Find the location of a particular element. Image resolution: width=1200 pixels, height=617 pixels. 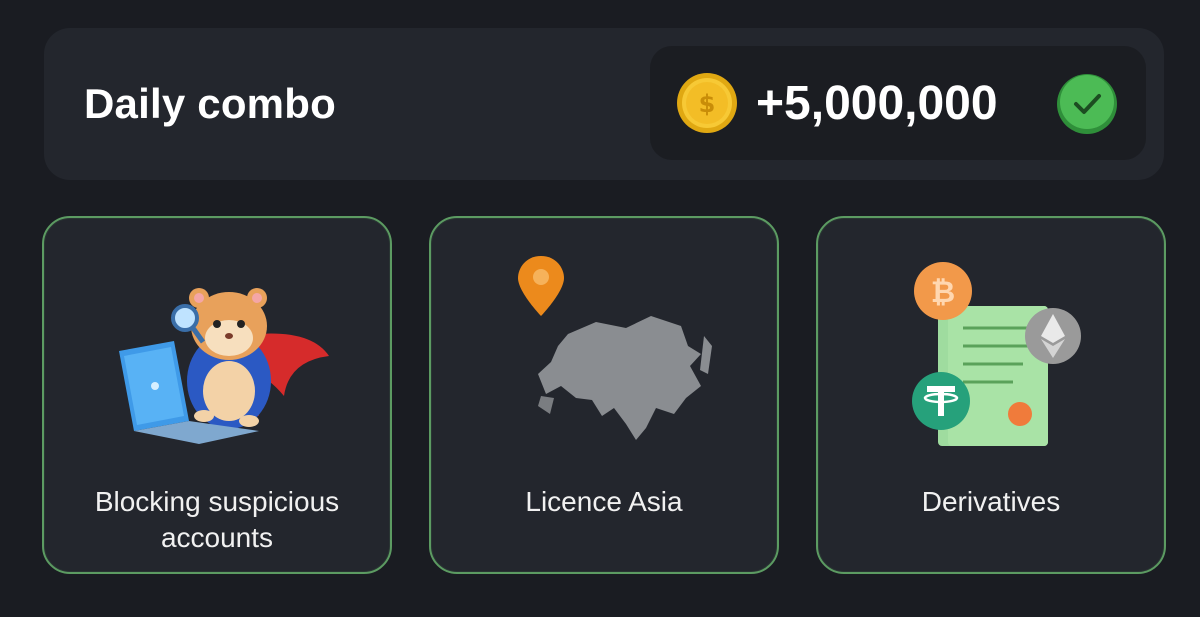

reward-box: $ +5,000,000 is located at coordinates (898, 103).